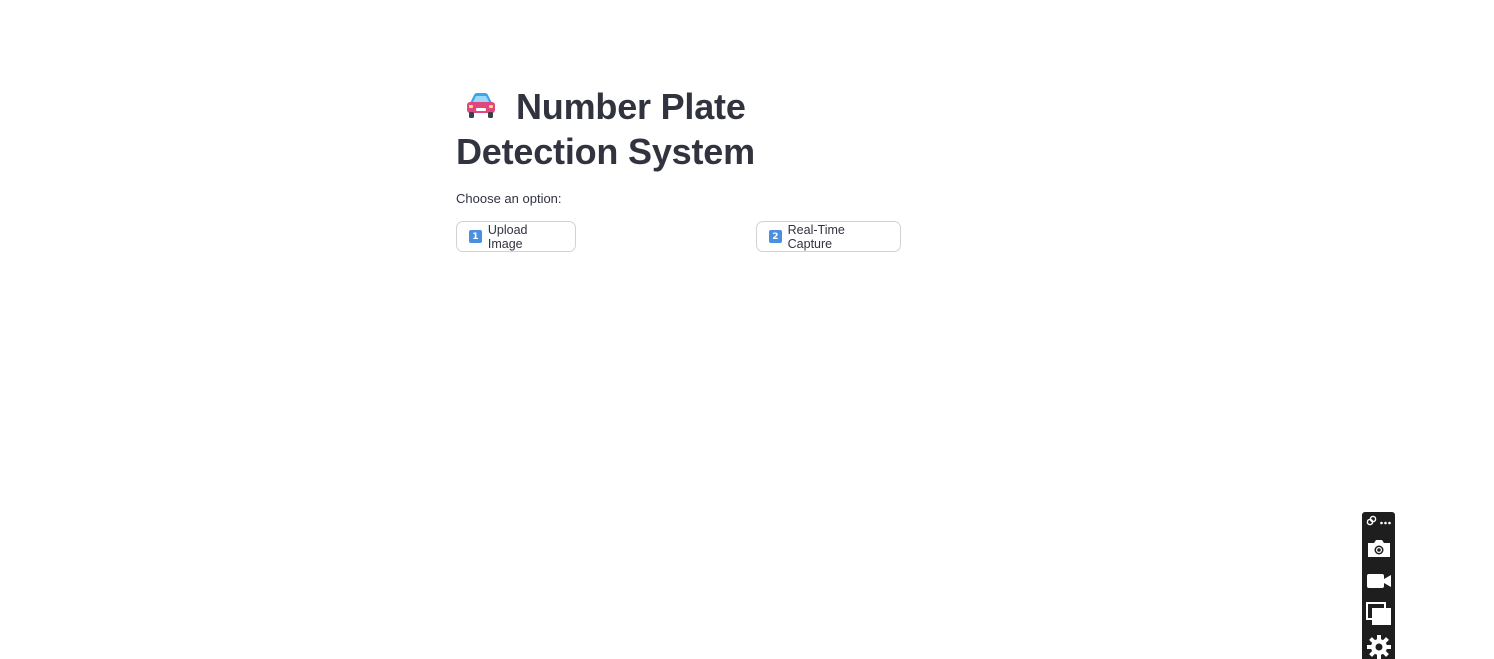  I want to click on screen-capture-toolbar, so click(1378, 585).